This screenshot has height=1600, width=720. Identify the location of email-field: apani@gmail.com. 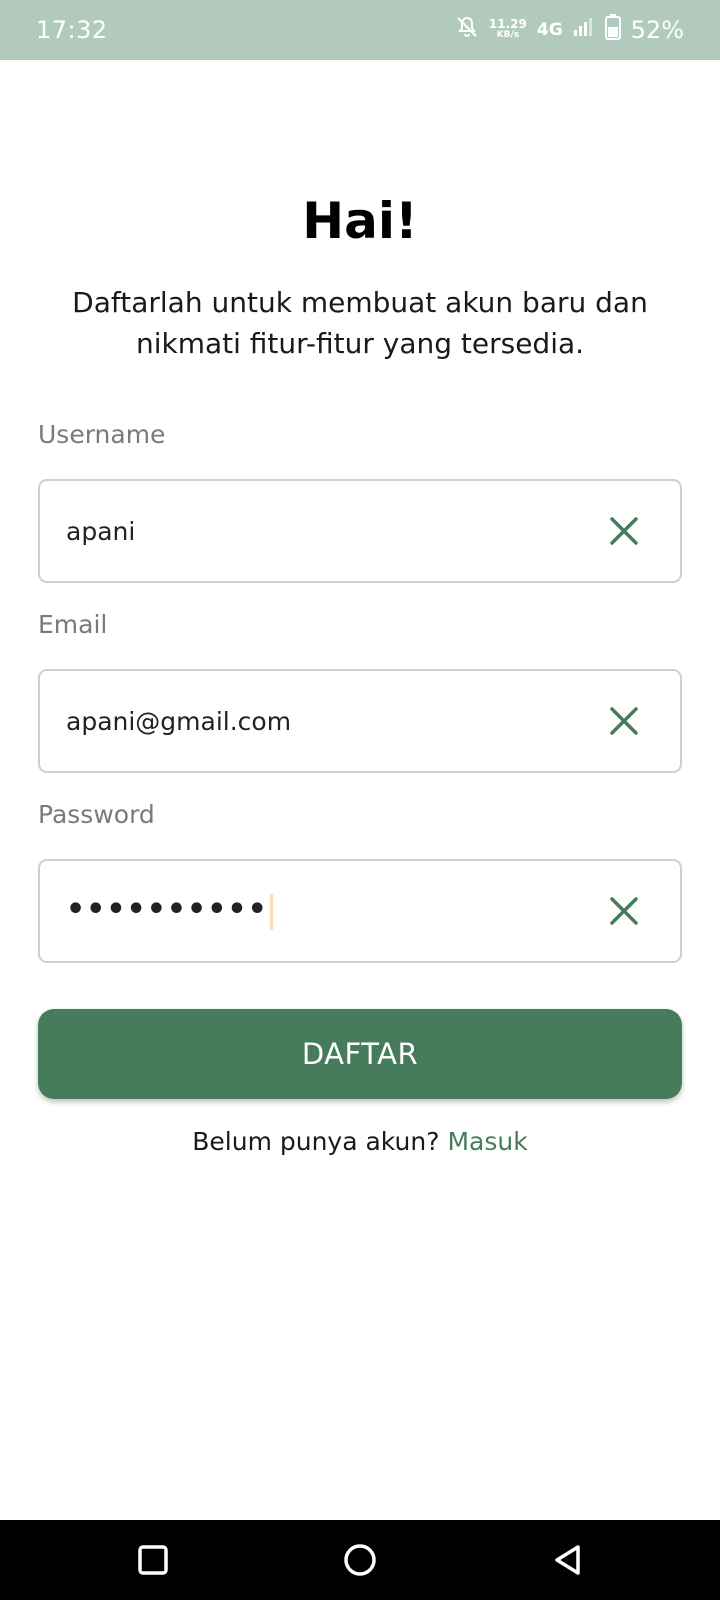
(360, 721).